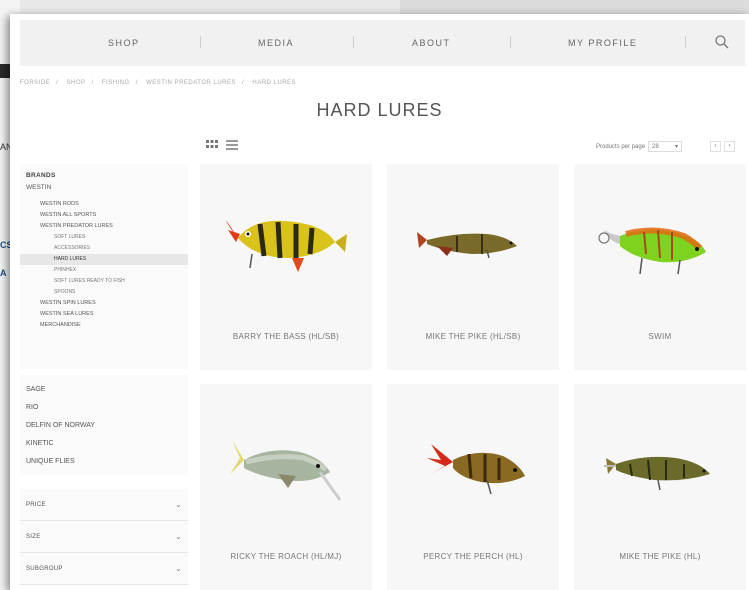  What do you see at coordinates (476, 469) in the screenshot?
I see `perch-lure-image` at bounding box center [476, 469].